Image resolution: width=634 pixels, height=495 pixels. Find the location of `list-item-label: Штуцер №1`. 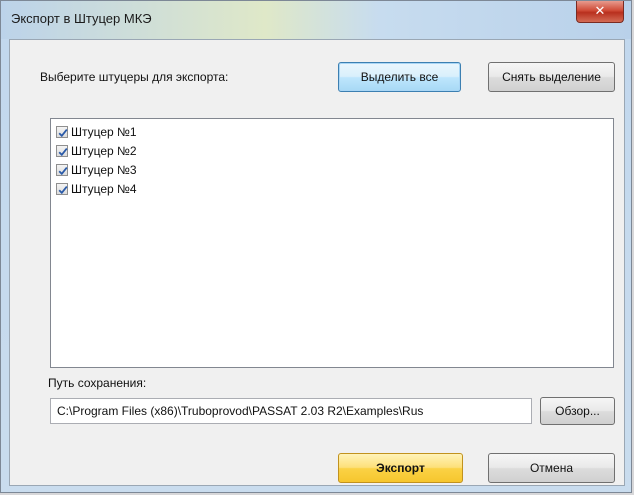

list-item-label: Штуцер №1 is located at coordinates (104, 132).